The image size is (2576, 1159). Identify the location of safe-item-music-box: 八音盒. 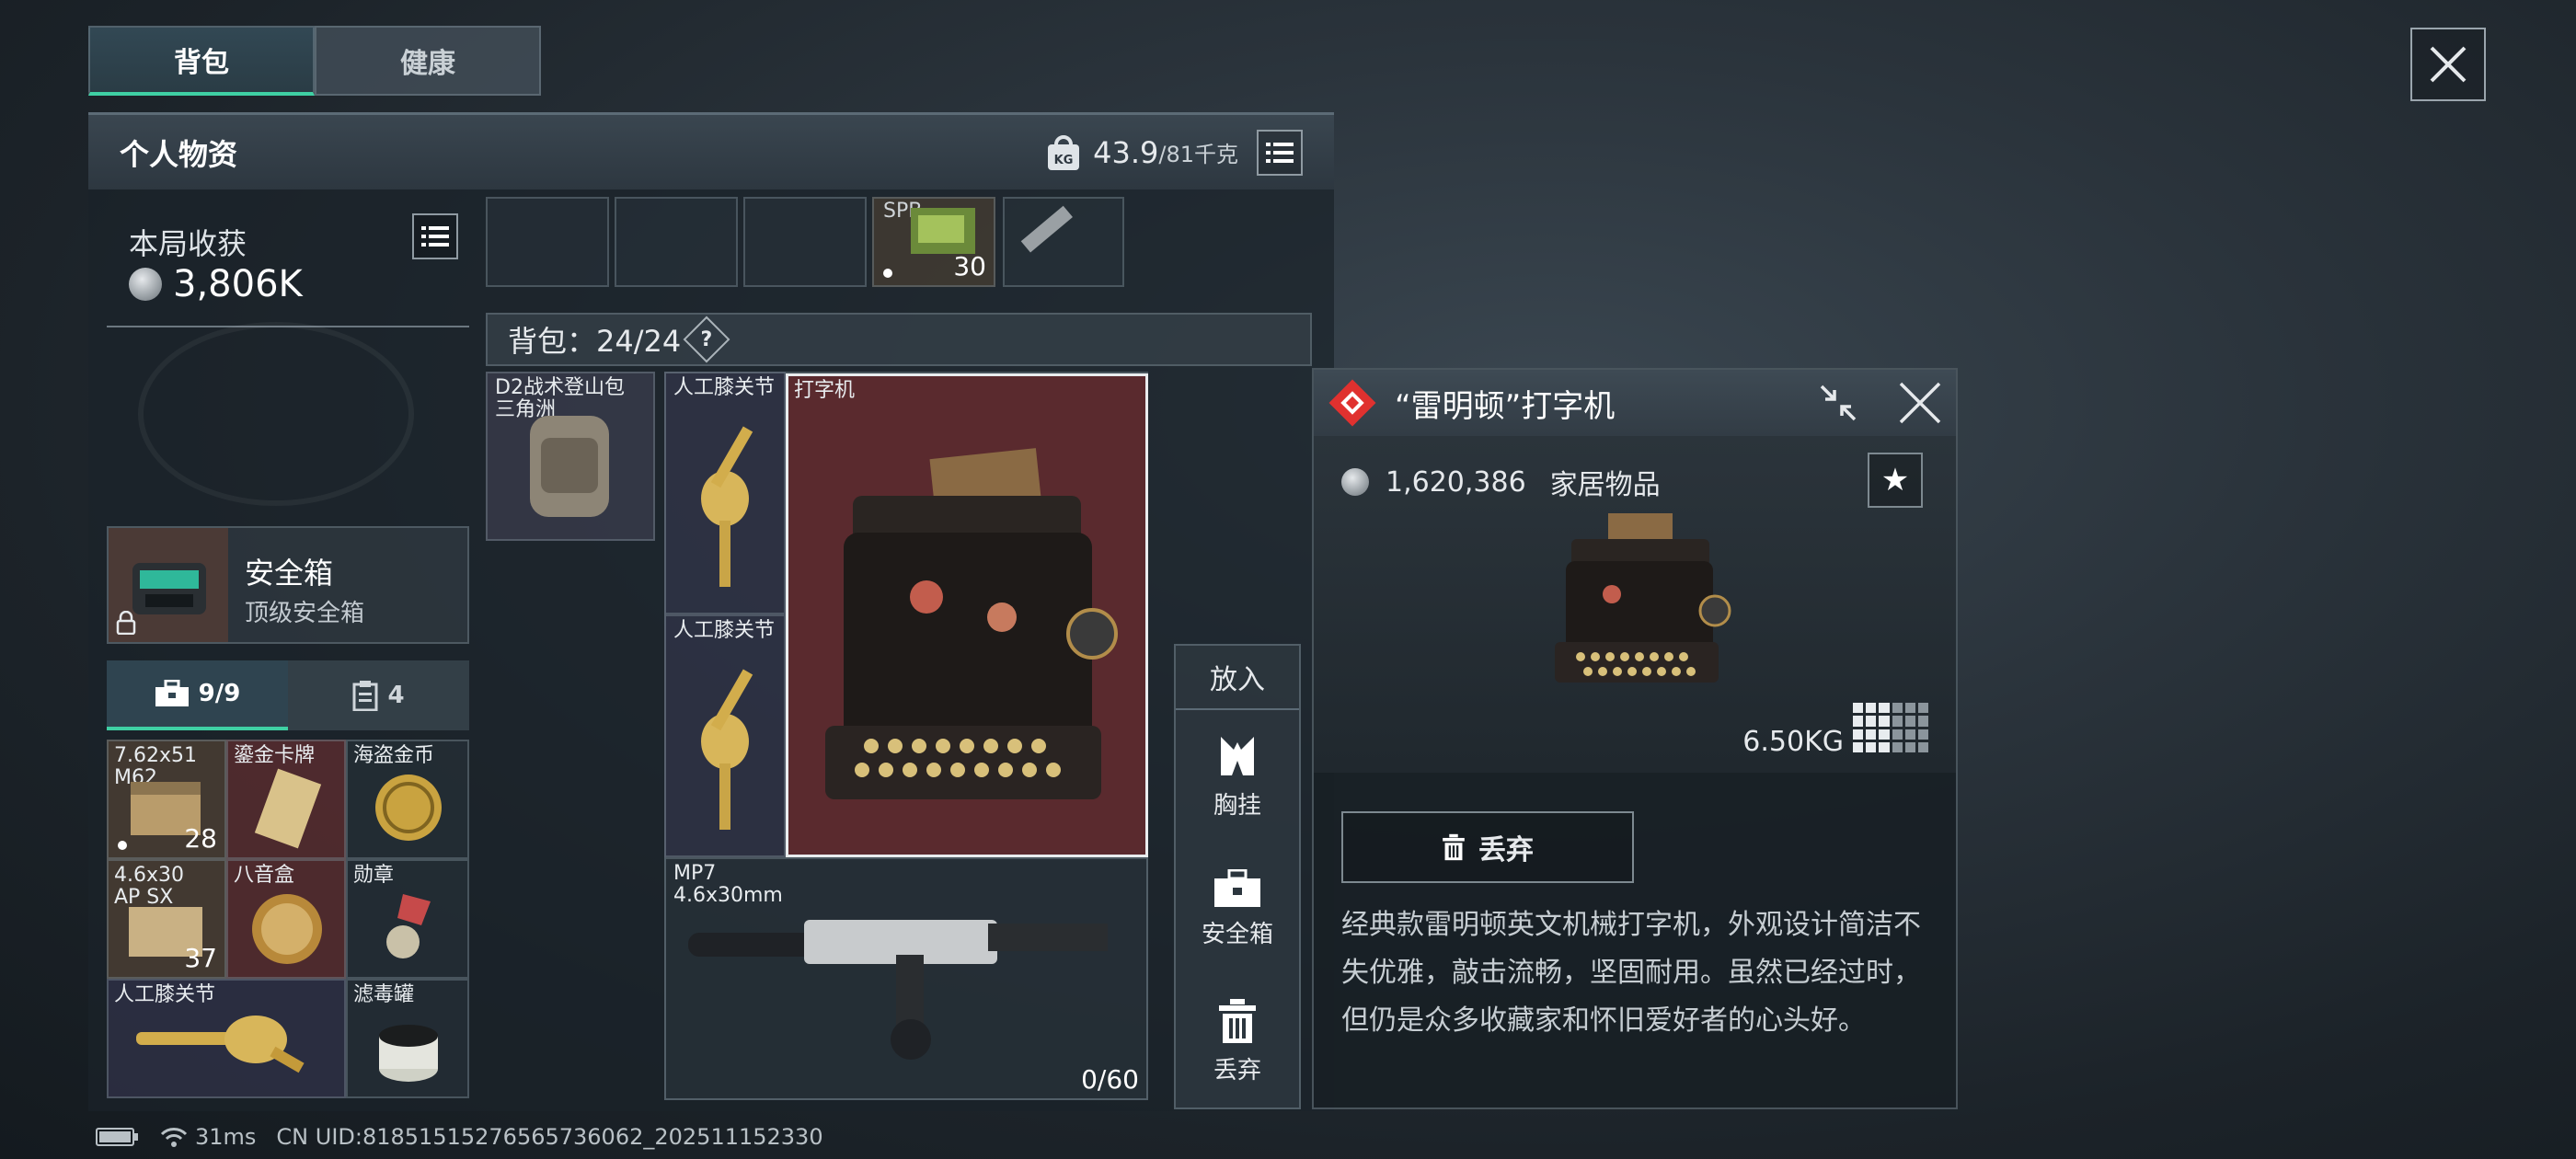
(286, 919).